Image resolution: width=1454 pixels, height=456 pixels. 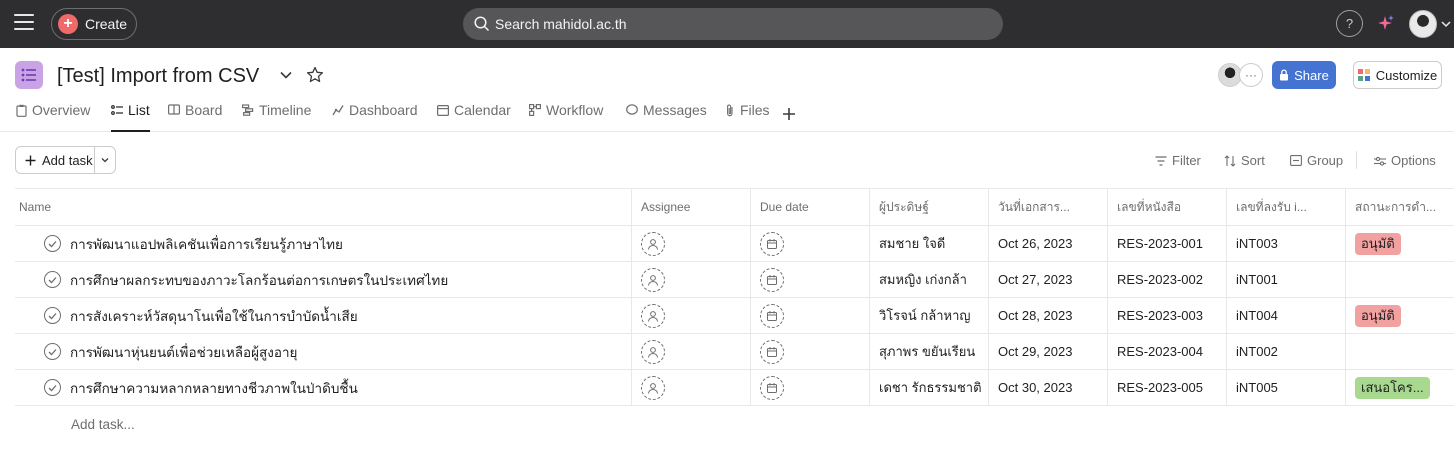 What do you see at coordinates (928, 351) in the screenshot?
I see `inventor-cell: สุภาพร ขยันเรียน` at bounding box center [928, 351].